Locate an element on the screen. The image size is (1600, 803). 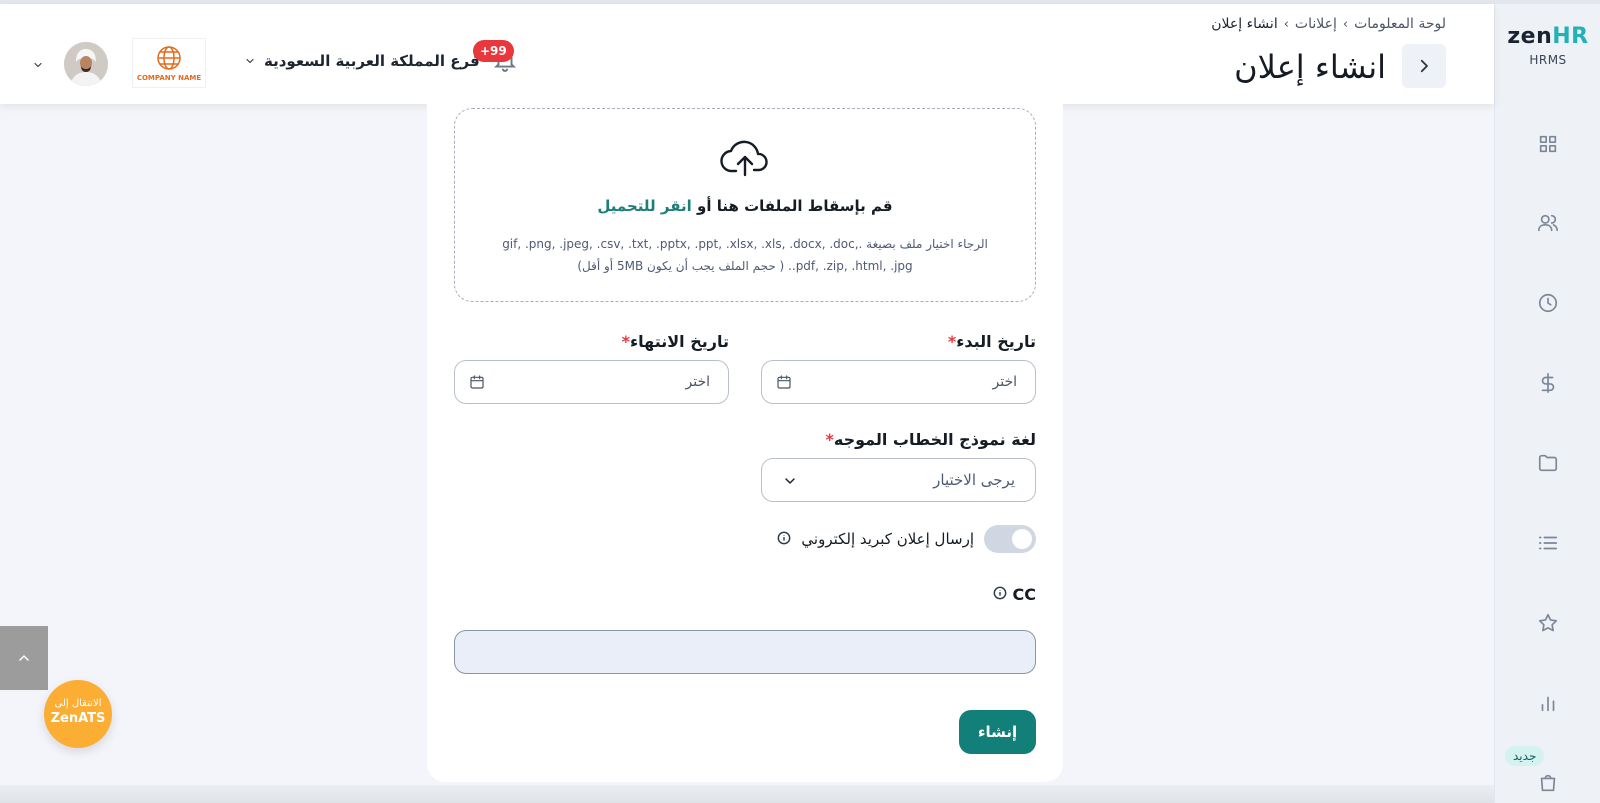
create-button: إنشاء is located at coordinates (997, 732).